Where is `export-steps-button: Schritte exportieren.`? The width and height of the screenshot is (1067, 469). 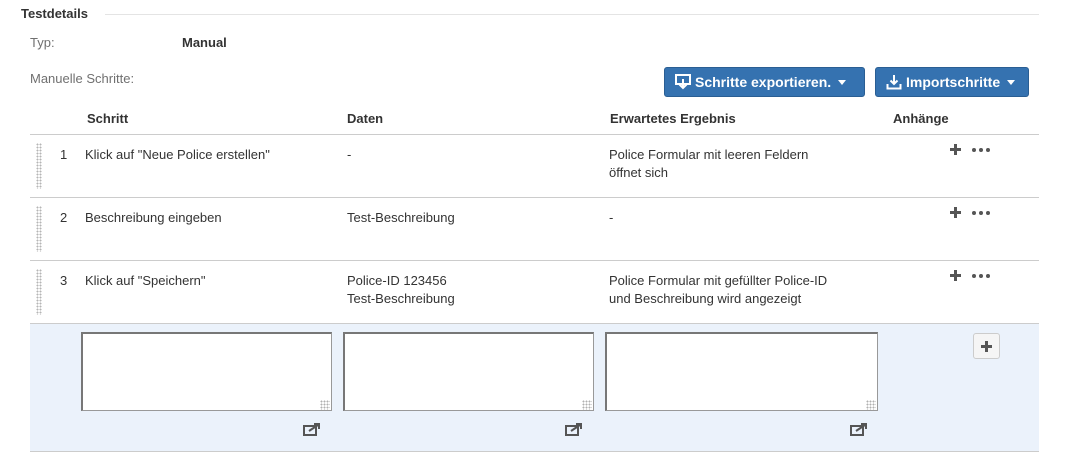
export-steps-button: Schritte exportieren. is located at coordinates (764, 82).